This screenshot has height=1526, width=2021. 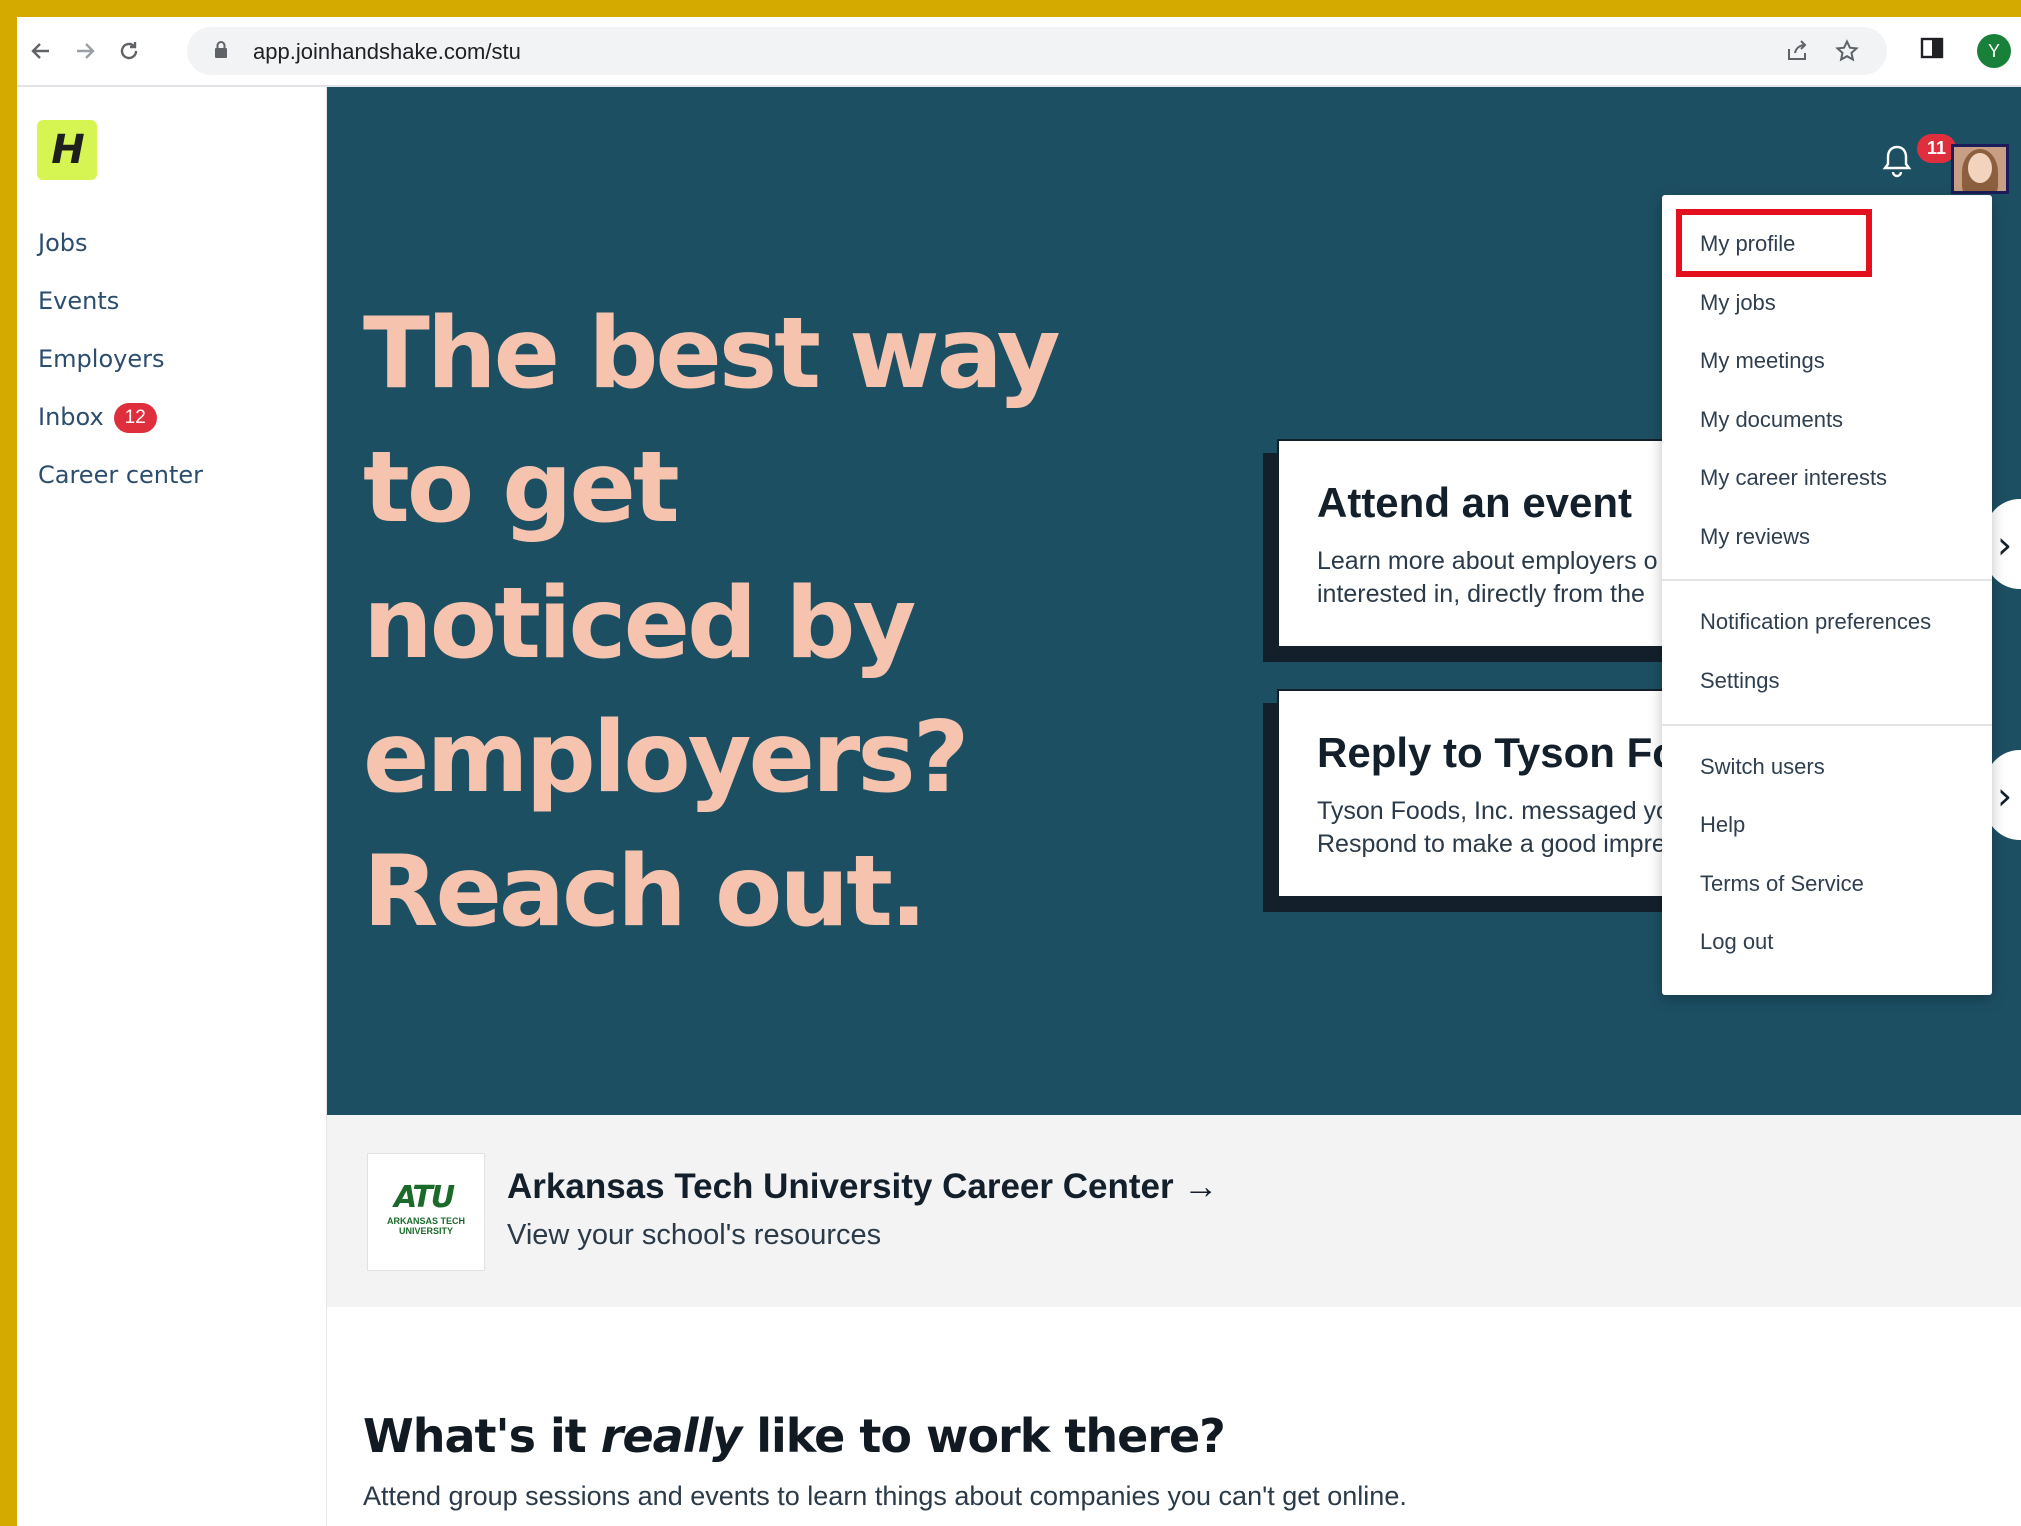 I want to click on atu-logo-text: ATU, so click(x=424, y=1197).